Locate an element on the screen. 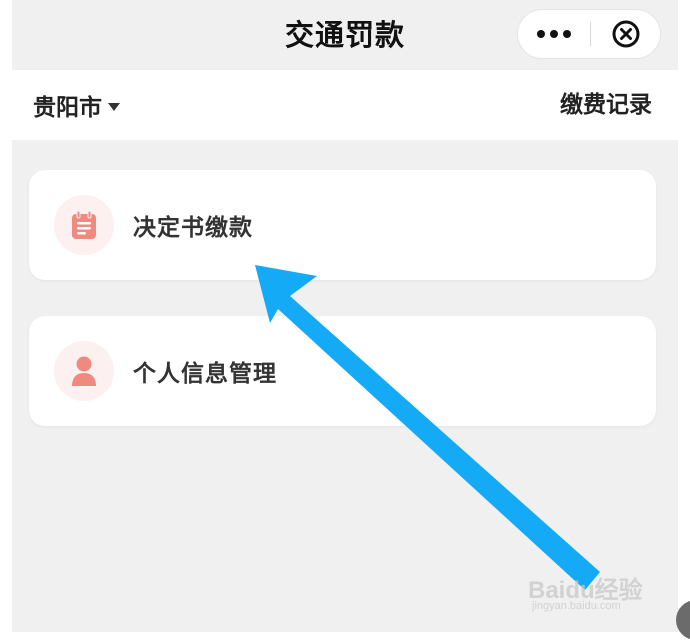  capsule-menu is located at coordinates (589, 34).